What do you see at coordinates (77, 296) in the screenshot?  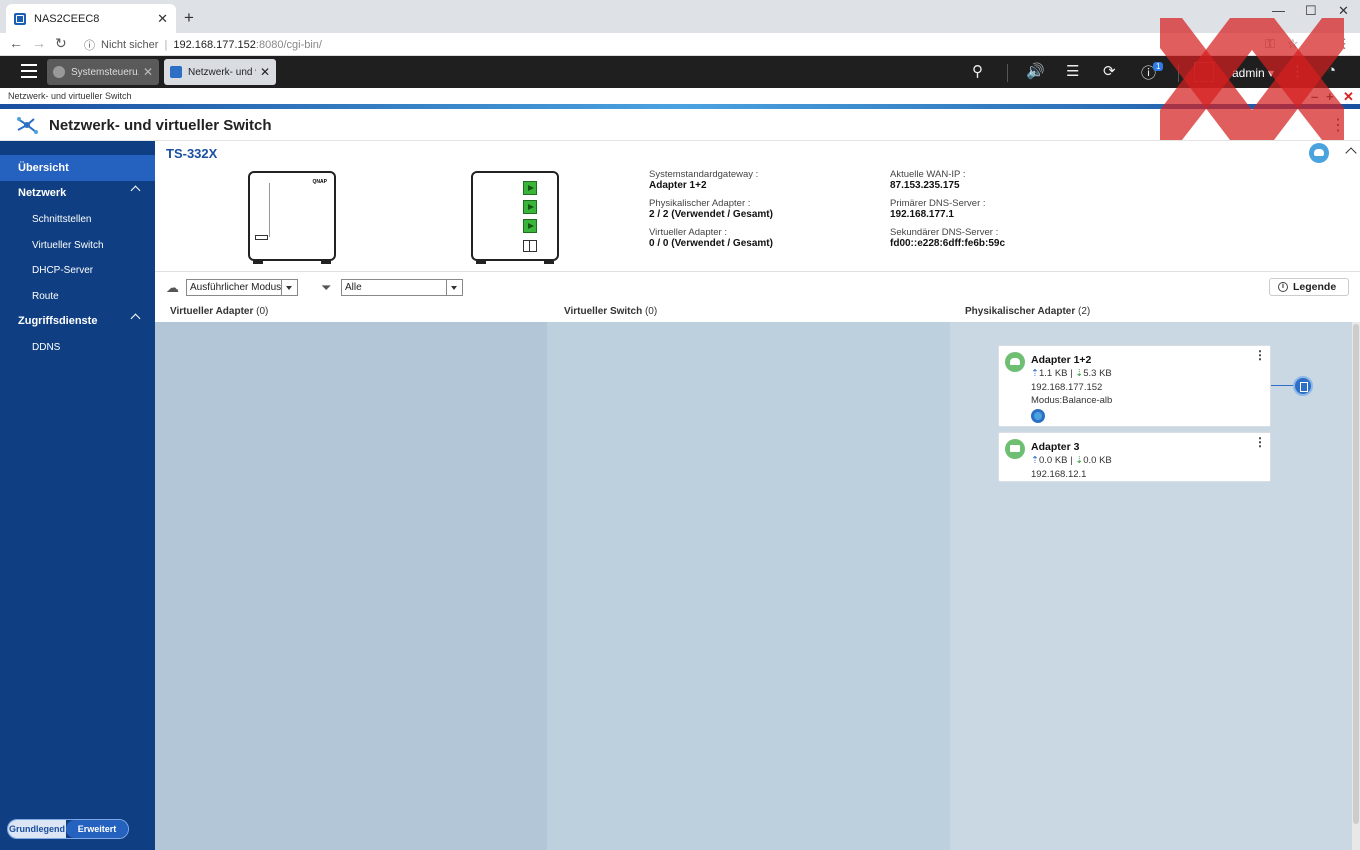 I see `sidebar-item-route: Route` at bounding box center [77, 296].